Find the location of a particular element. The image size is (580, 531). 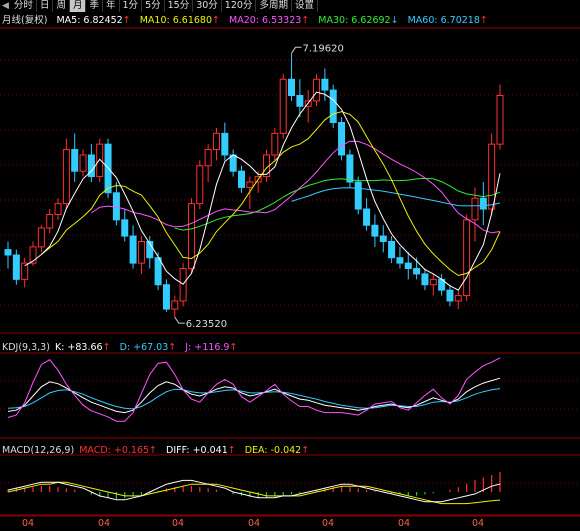

ma20-line is located at coordinates (296, 187).